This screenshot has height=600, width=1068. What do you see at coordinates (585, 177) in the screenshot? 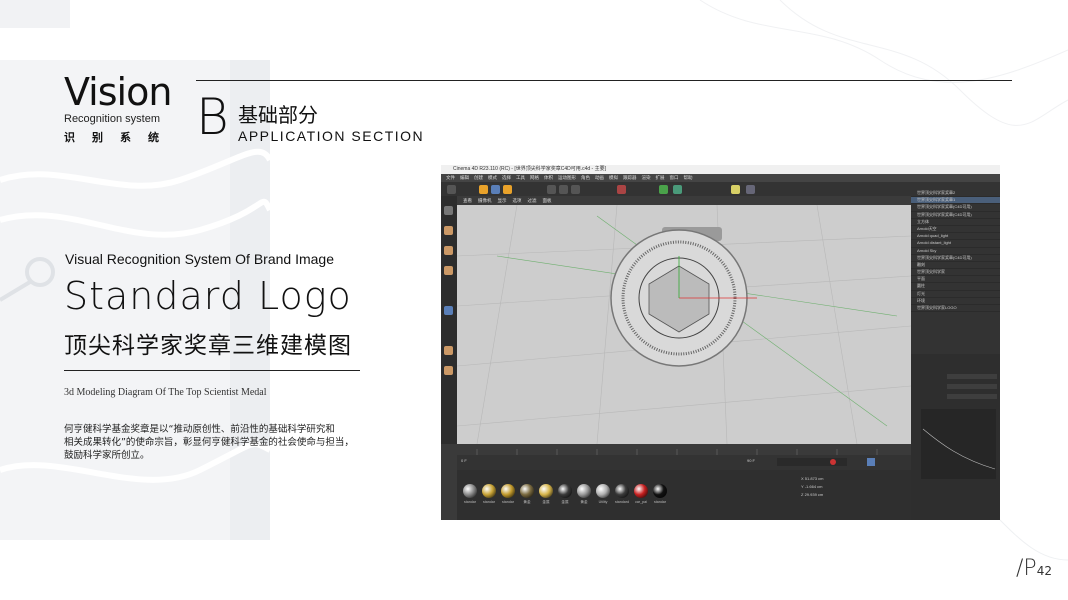
I see `menu-item: 角色` at bounding box center [585, 177].